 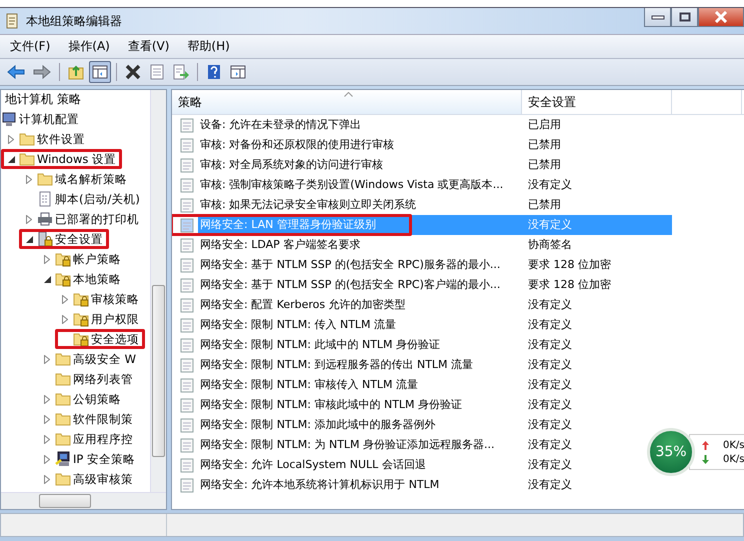 I want to click on menu-item: 文件(F), so click(x=30, y=46).